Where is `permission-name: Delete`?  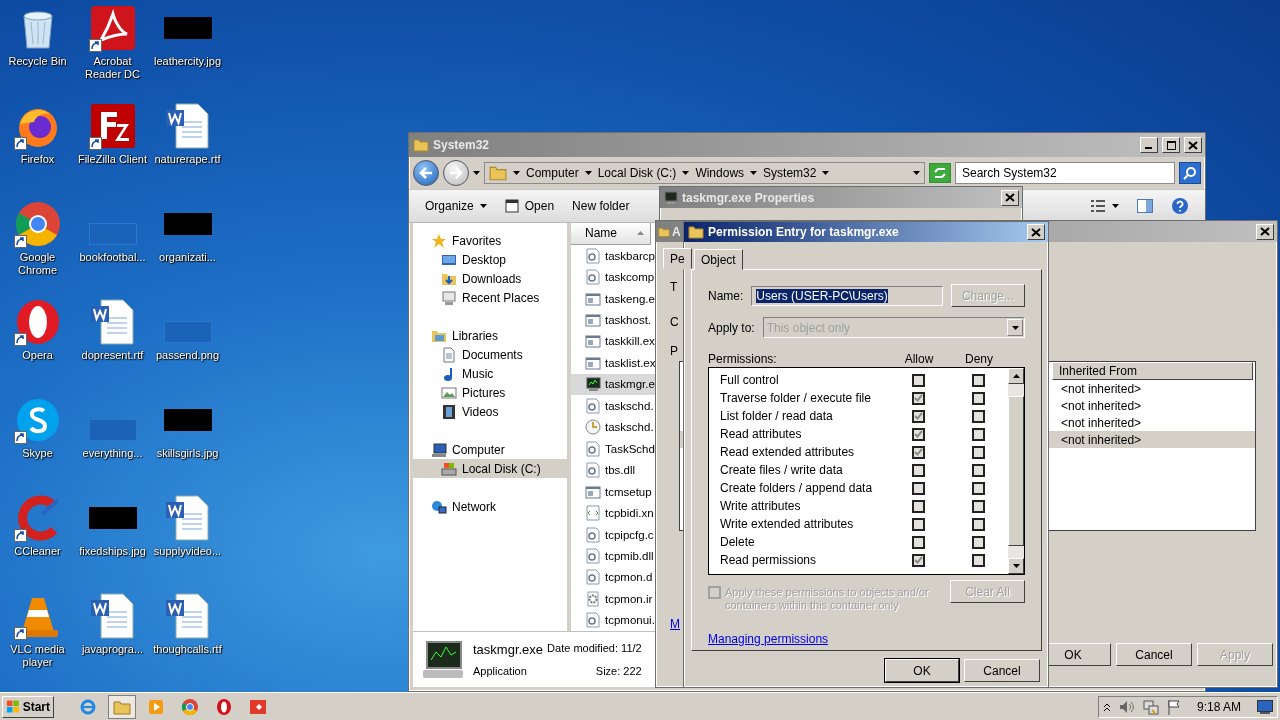
permission-name: Delete is located at coordinates (738, 542).